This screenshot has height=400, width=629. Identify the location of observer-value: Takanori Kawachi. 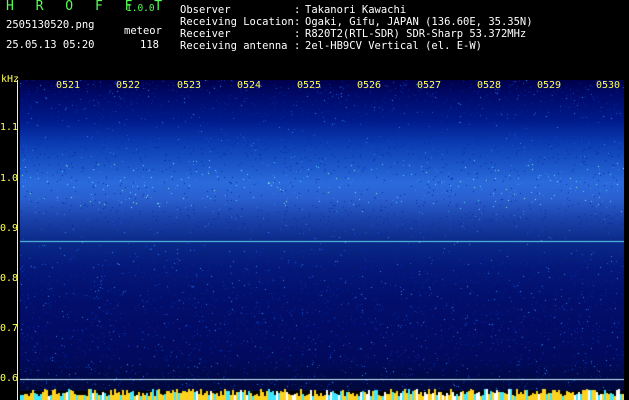
(356, 10).